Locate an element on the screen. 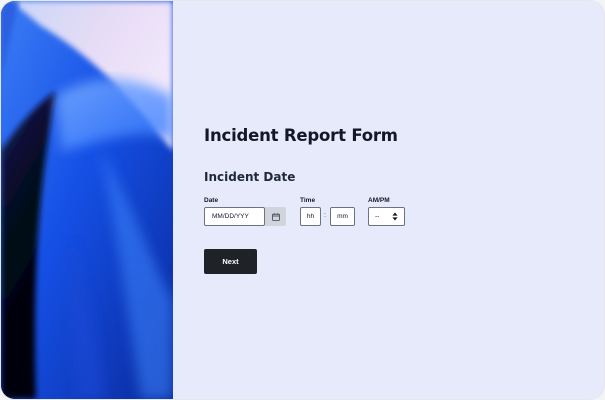  calendar-button is located at coordinates (275, 216).